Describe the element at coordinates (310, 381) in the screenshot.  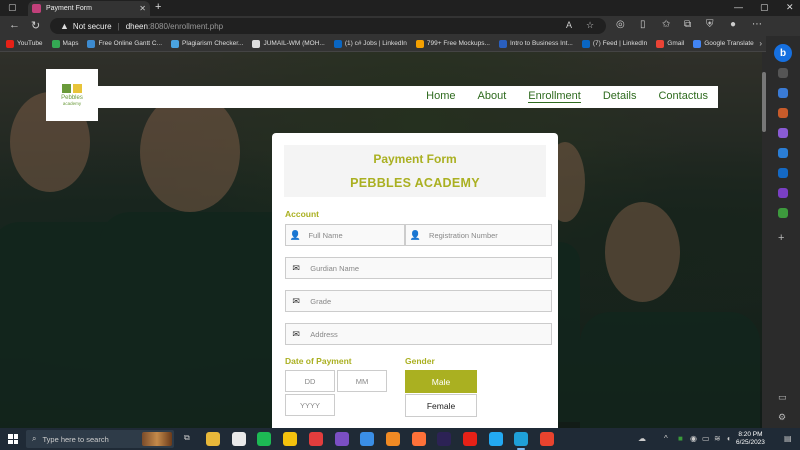
I see `day-input` at that location.